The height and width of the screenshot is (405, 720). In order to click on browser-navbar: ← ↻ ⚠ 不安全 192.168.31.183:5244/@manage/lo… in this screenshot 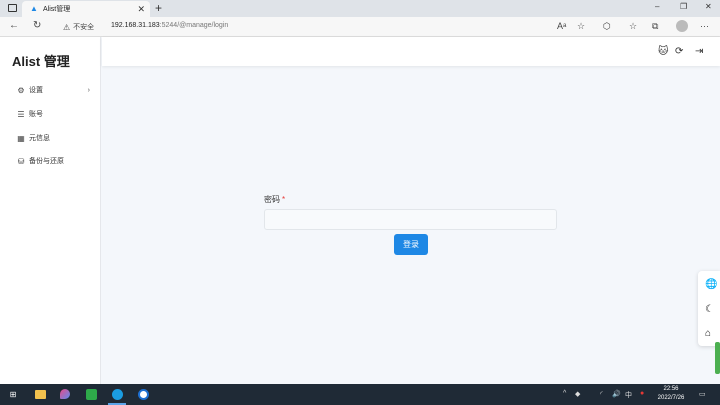, I will do `click(360, 27)`.